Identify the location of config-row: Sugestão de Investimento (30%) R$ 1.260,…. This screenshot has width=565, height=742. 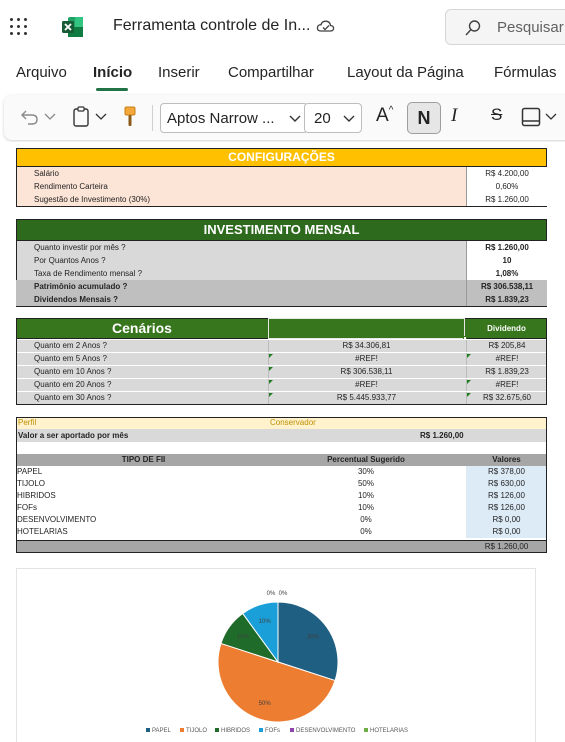
(281, 199).